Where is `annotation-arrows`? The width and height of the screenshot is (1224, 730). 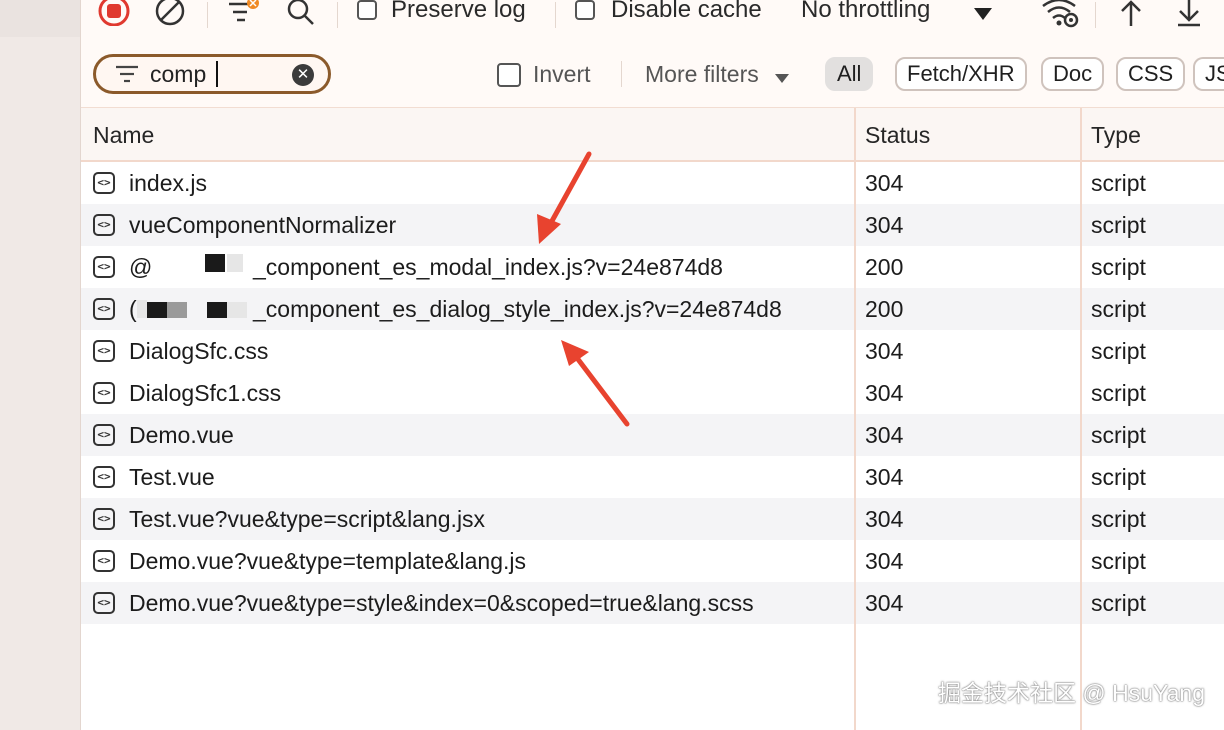
annotation-arrows is located at coordinates (583, 289).